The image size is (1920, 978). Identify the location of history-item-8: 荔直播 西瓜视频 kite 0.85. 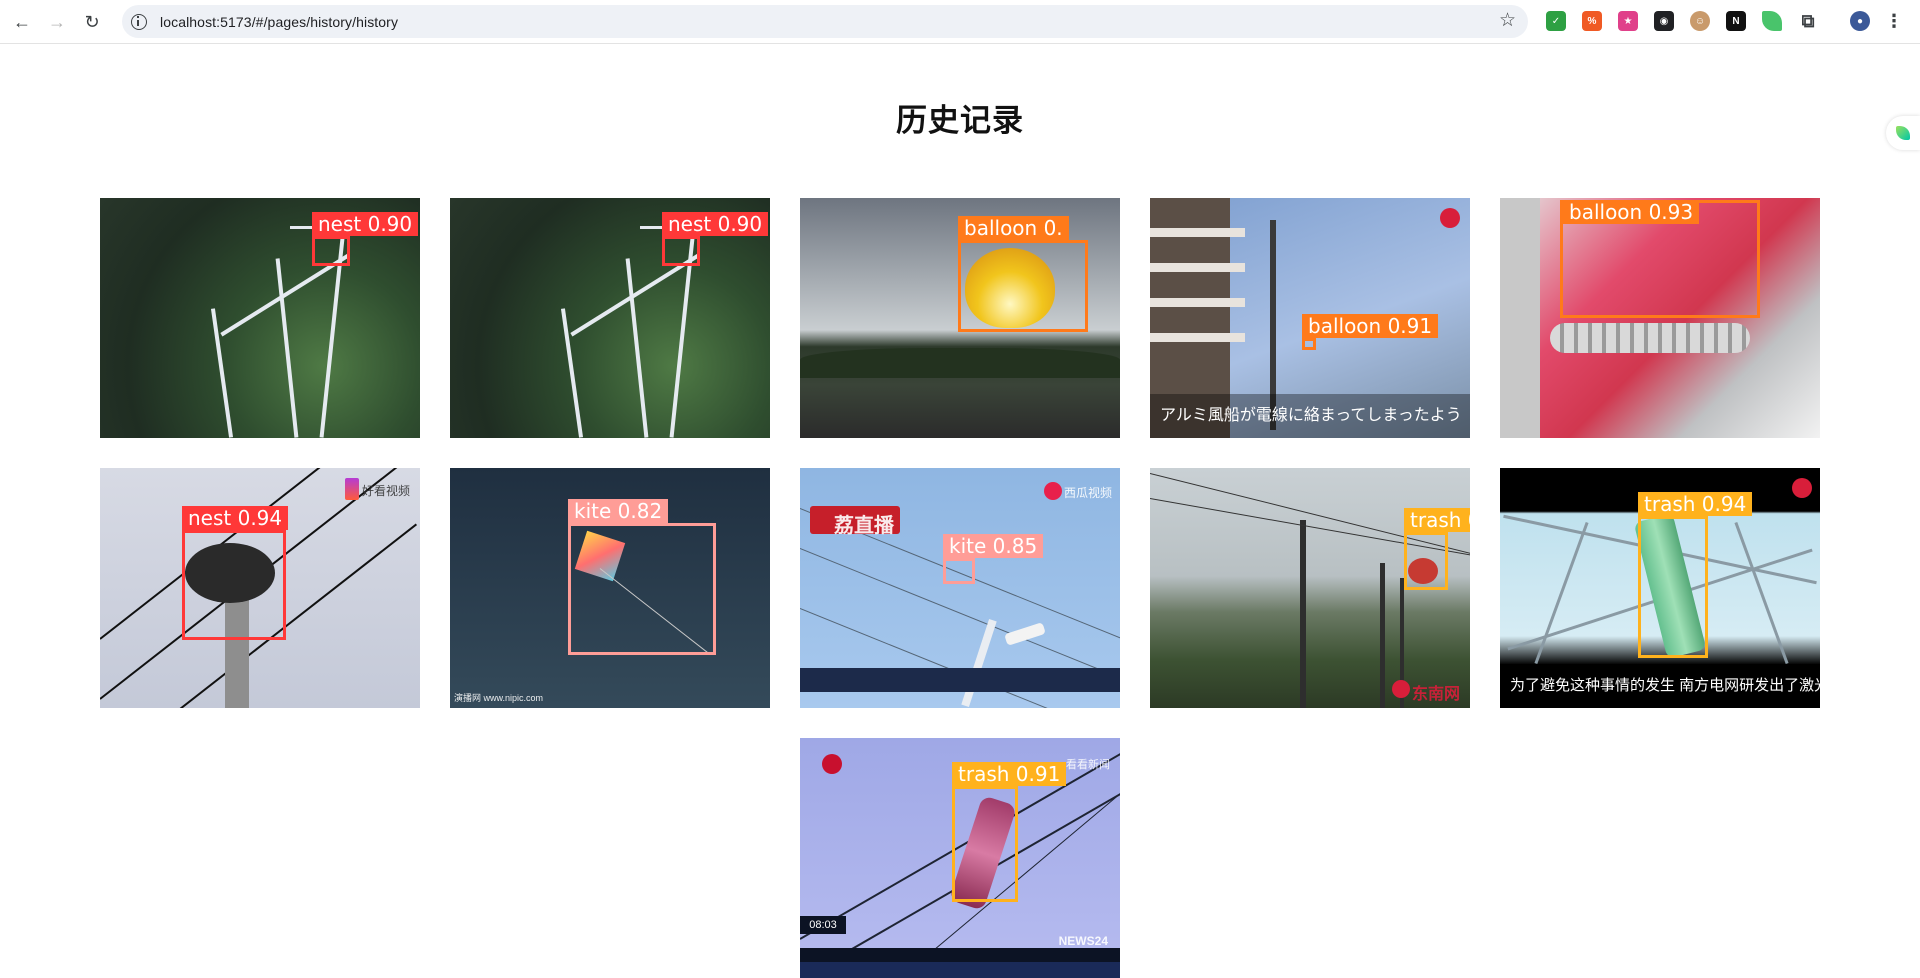
(960, 588).